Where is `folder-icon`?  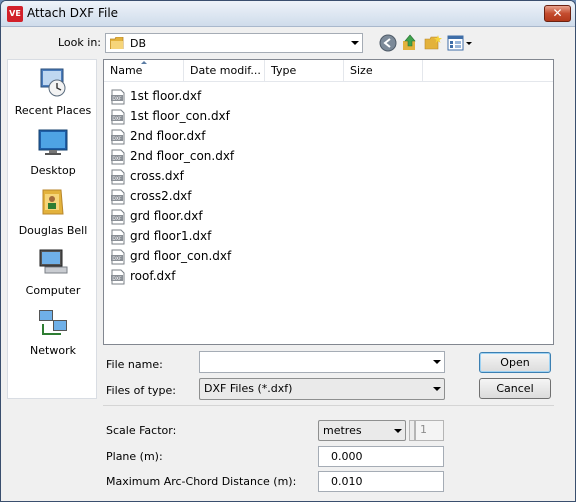
folder-icon is located at coordinates (117, 43).